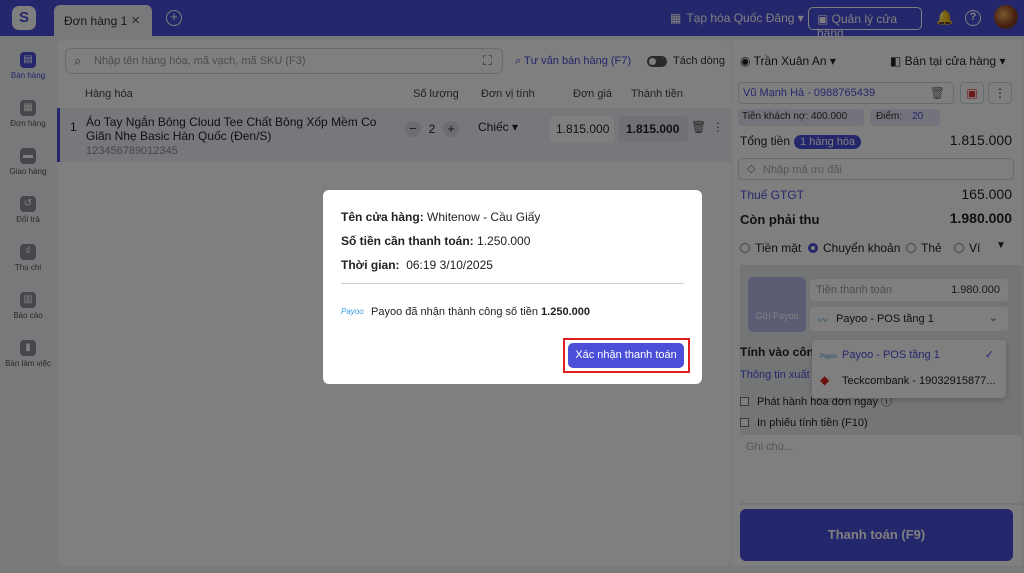  I want to click on modal-time-line: Thời gian: 06:19 3/10/2025, so click(417, 265).